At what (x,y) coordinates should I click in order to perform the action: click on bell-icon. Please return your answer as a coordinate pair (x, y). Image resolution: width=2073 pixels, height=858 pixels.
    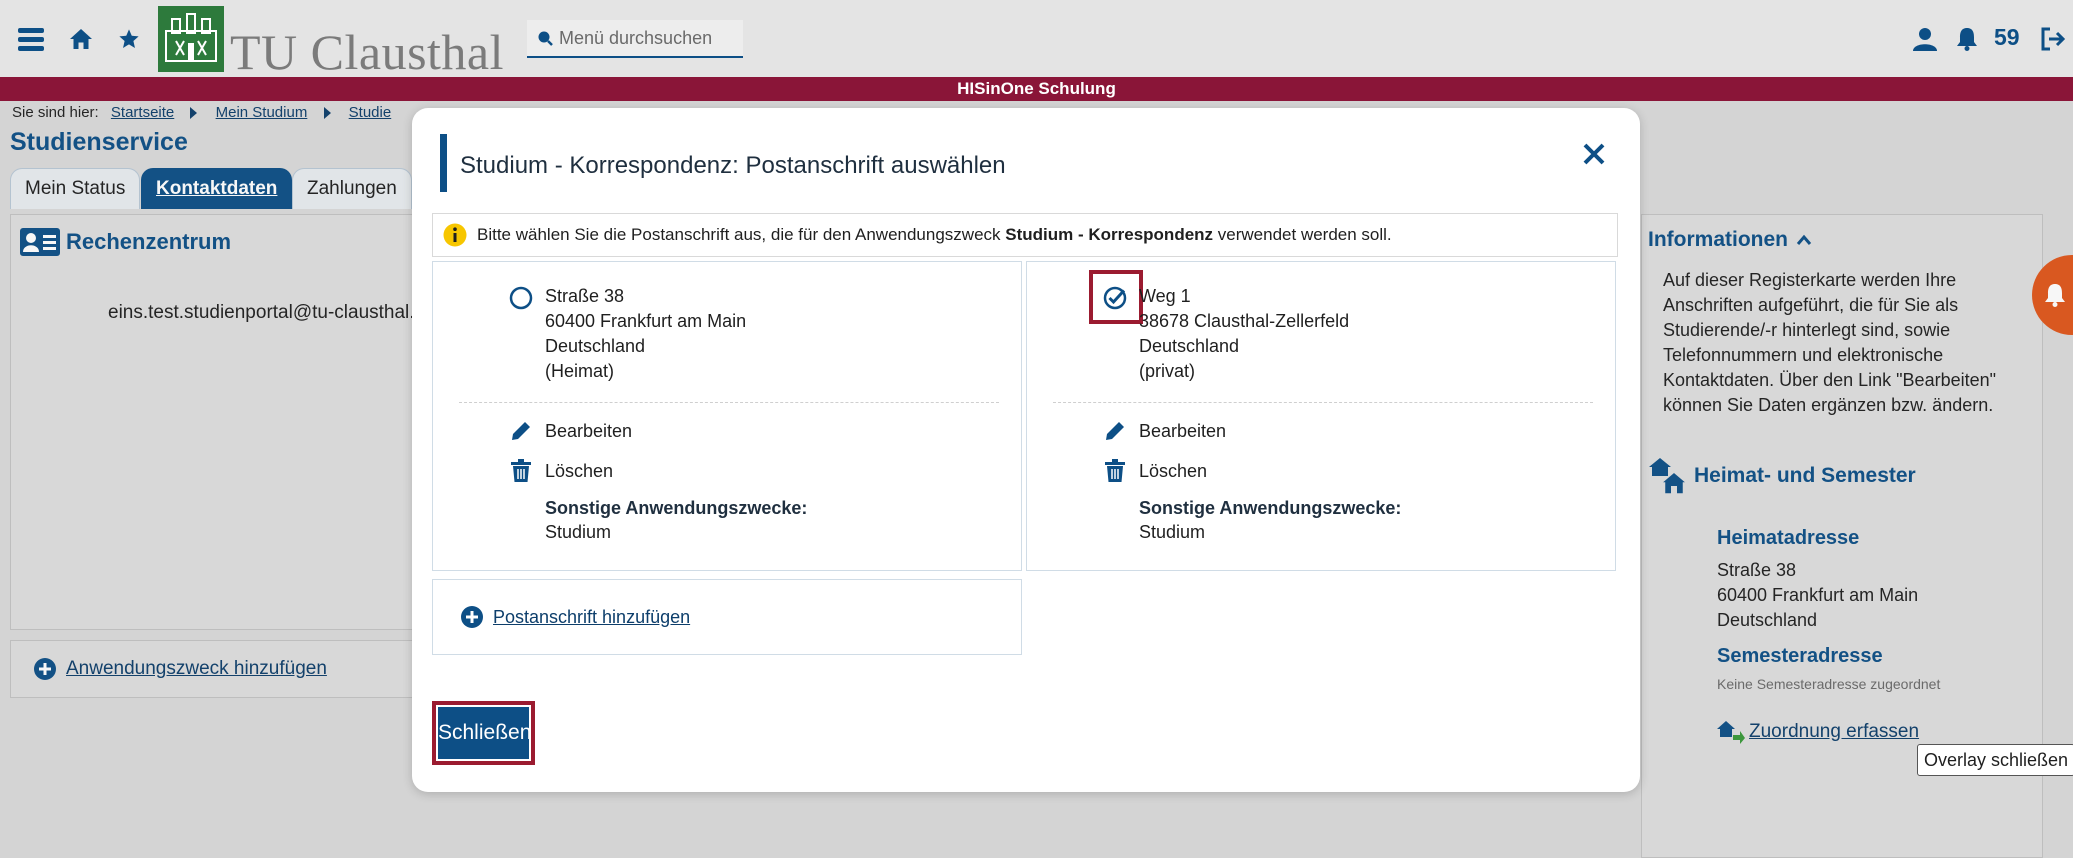
    Looking at the image, I should click on (1967, 39).